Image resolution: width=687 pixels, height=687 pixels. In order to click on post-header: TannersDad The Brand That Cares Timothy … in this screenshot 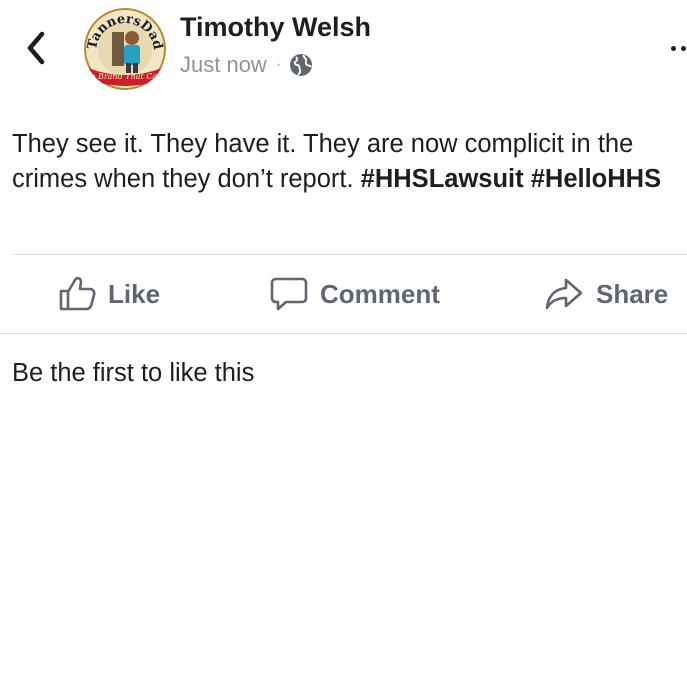, I will do `click(343, 50)`.